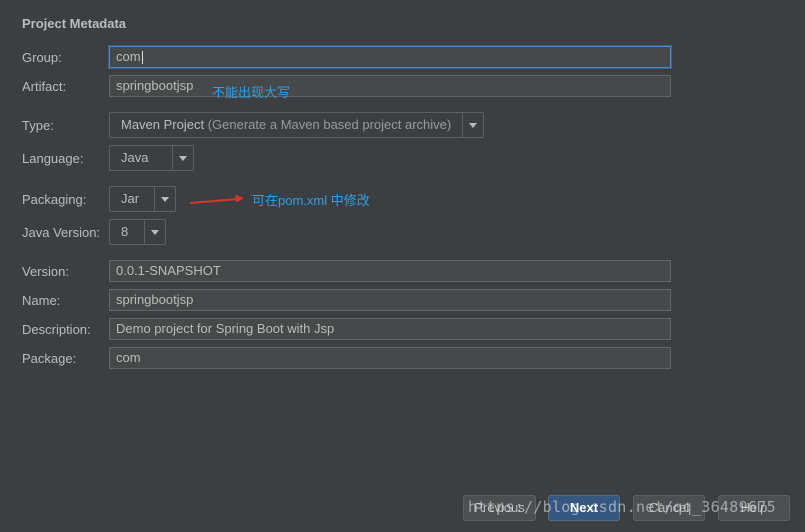  Describe the element at coordinates (390, 57) in the screenshot. I see `group-field: com` at that location.